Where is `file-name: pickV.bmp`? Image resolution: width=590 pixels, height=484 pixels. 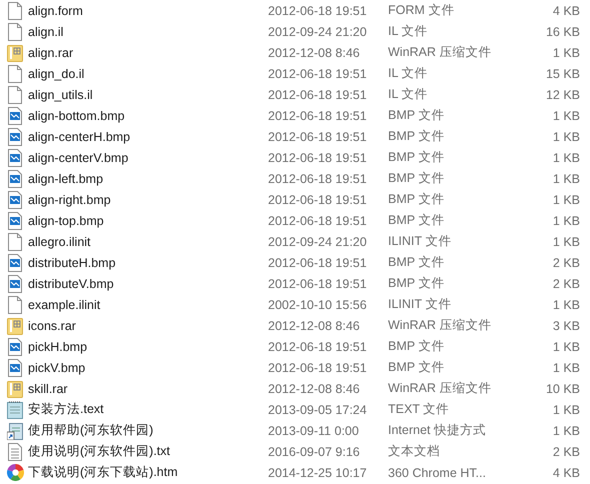
file-name: pickV.bmp is located at coordinates (148, 367).